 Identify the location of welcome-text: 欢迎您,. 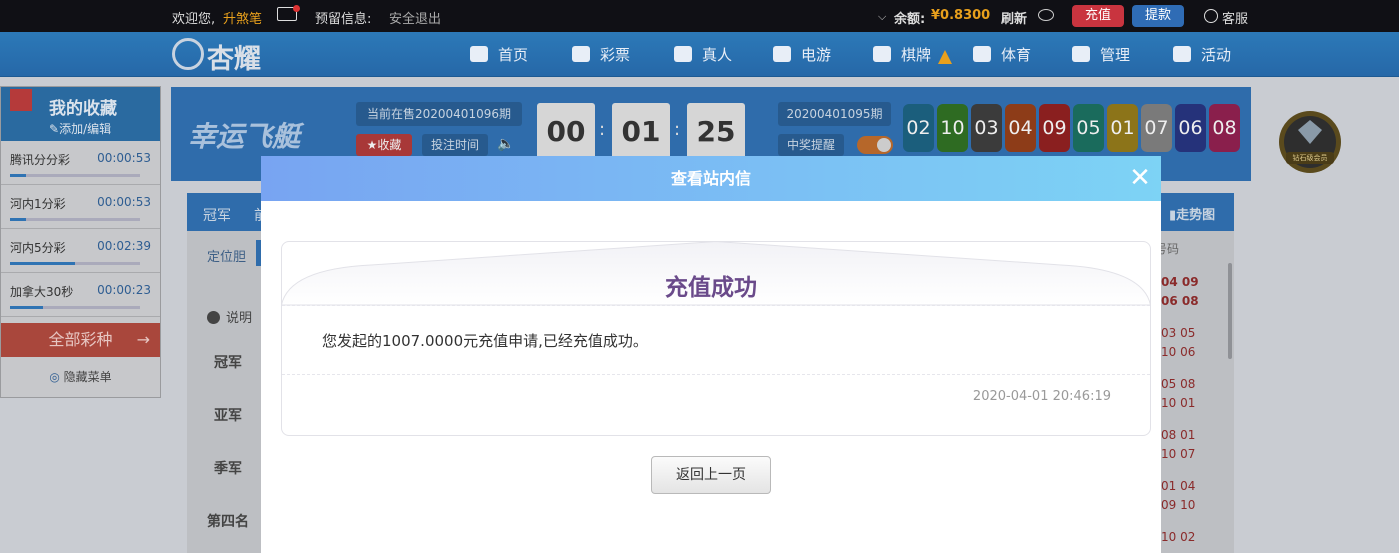
(194, 19).